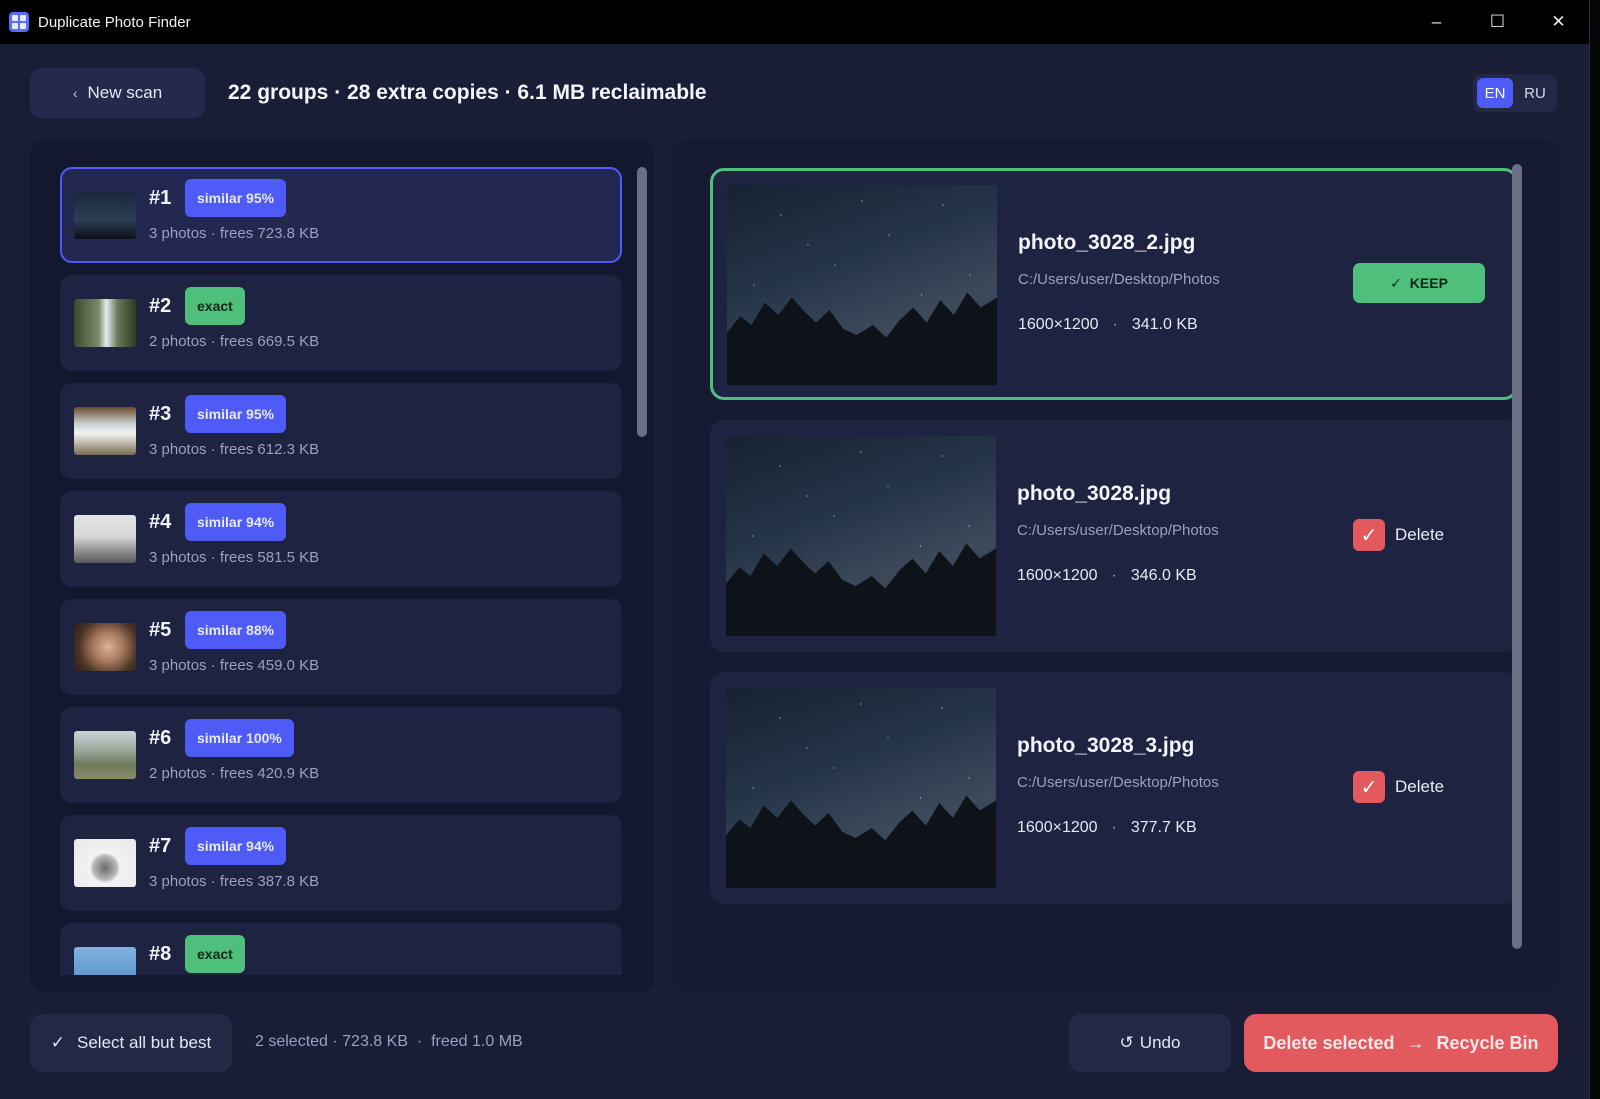  What do you see at coordinates (234, 665) in the screenshot?
I see `group-meta: 3 photos · frees 459.0 KB` at bounding box center [234, 665].